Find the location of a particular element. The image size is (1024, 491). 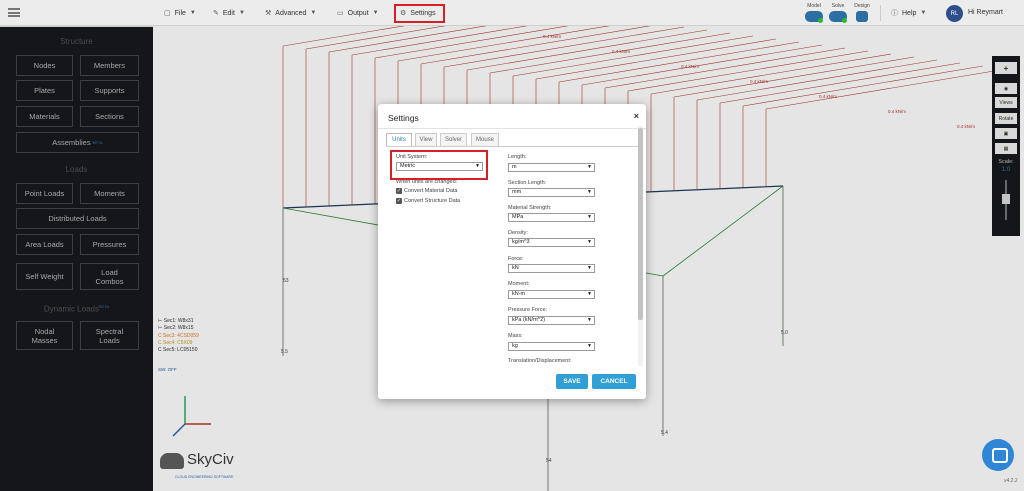

moment-select: kN-m ▼ is located at coordinates (551, 294).